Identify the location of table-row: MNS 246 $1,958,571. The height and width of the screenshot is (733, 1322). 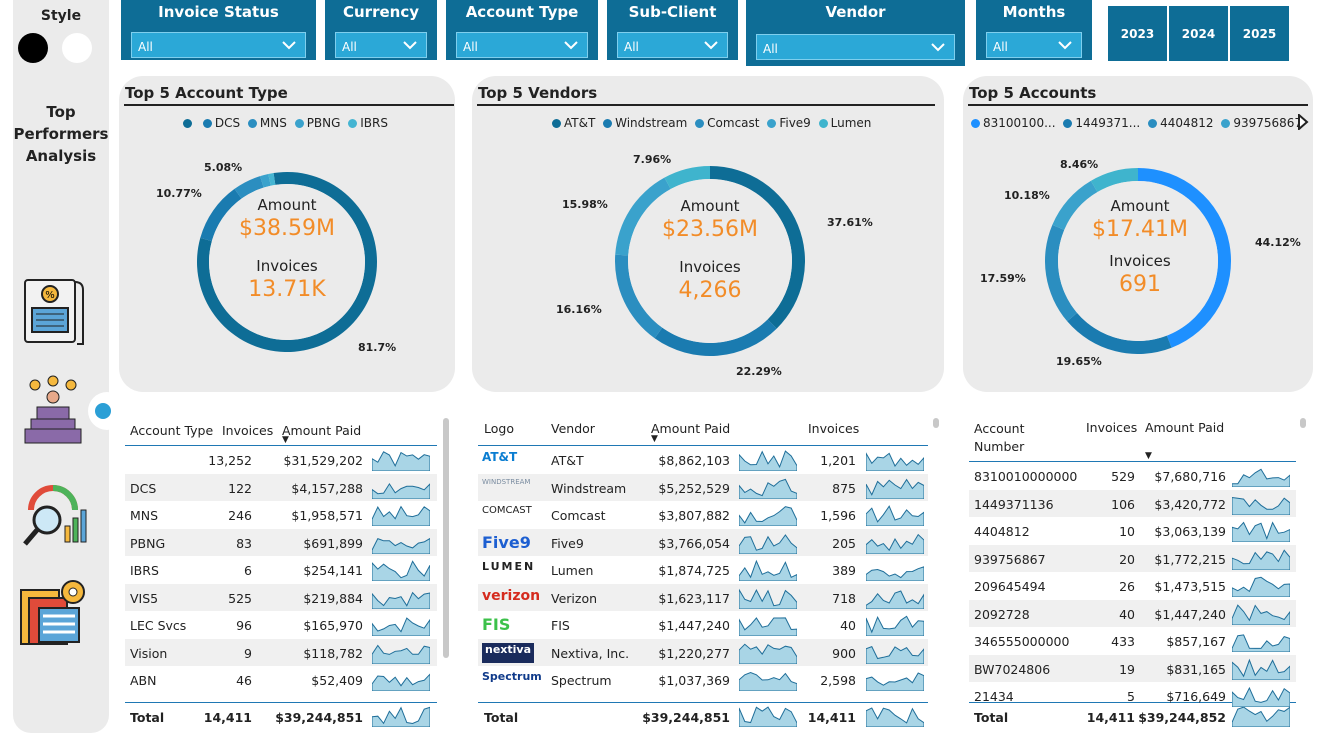
(281, 515).